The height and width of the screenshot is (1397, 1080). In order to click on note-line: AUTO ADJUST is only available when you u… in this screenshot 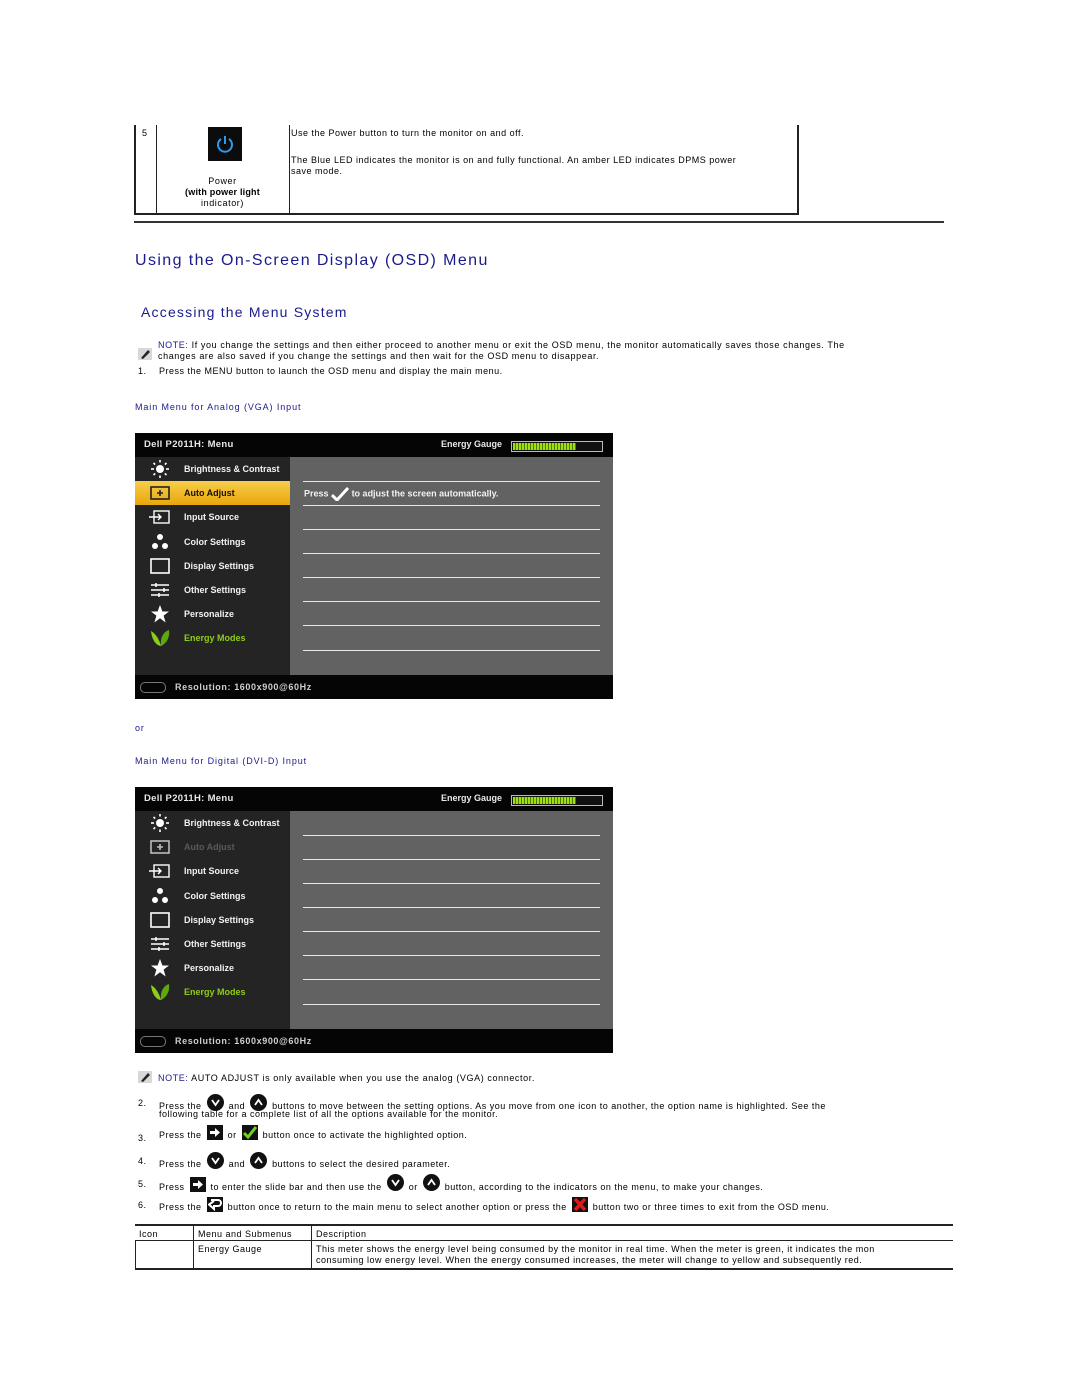, I will do `click(361, 1078)`.